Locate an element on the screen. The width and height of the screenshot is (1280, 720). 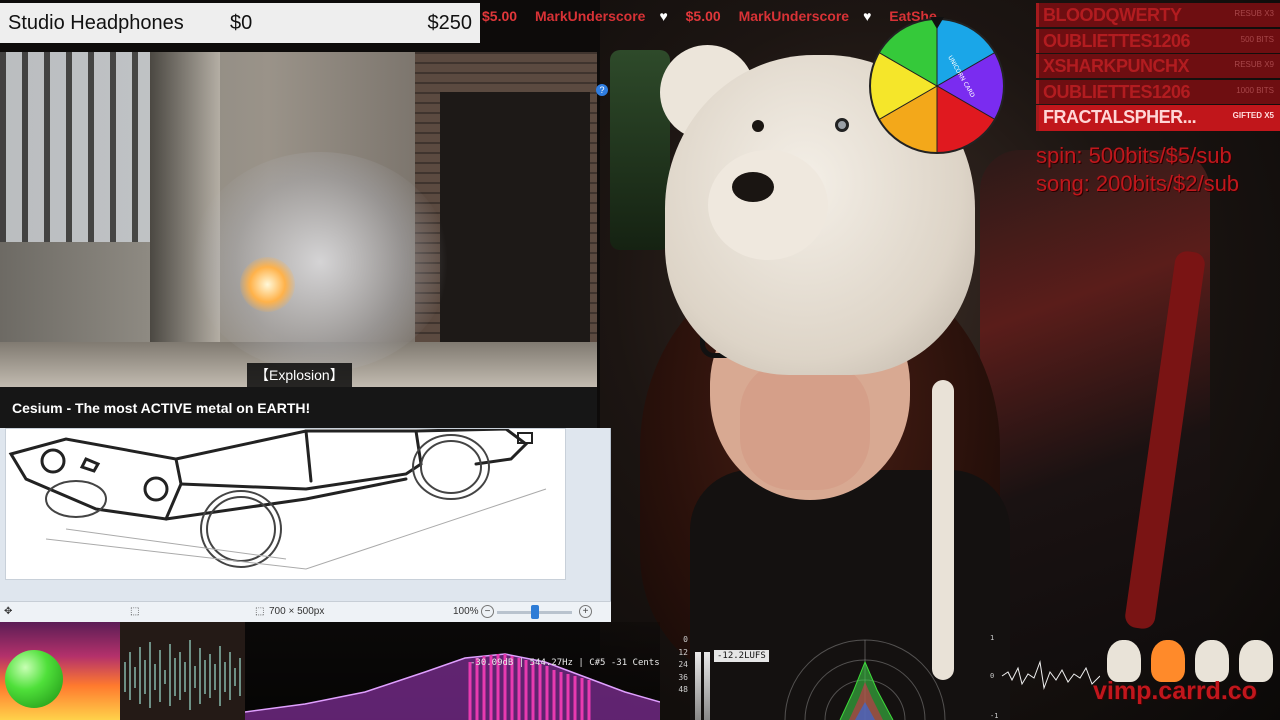
fire-cat-icon is located at coordinates (1168, 661).